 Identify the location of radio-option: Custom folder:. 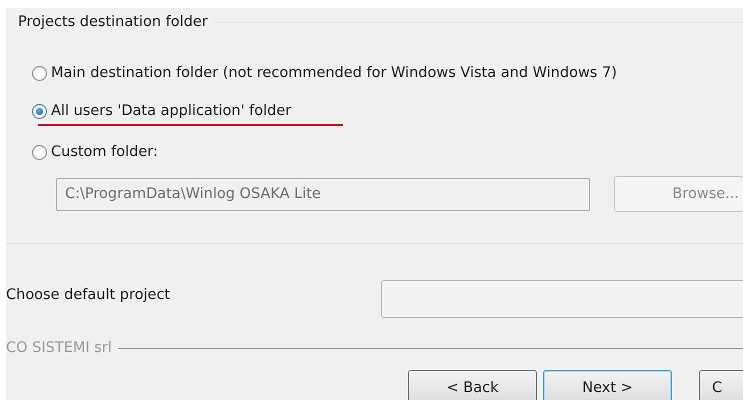
(95, 152).